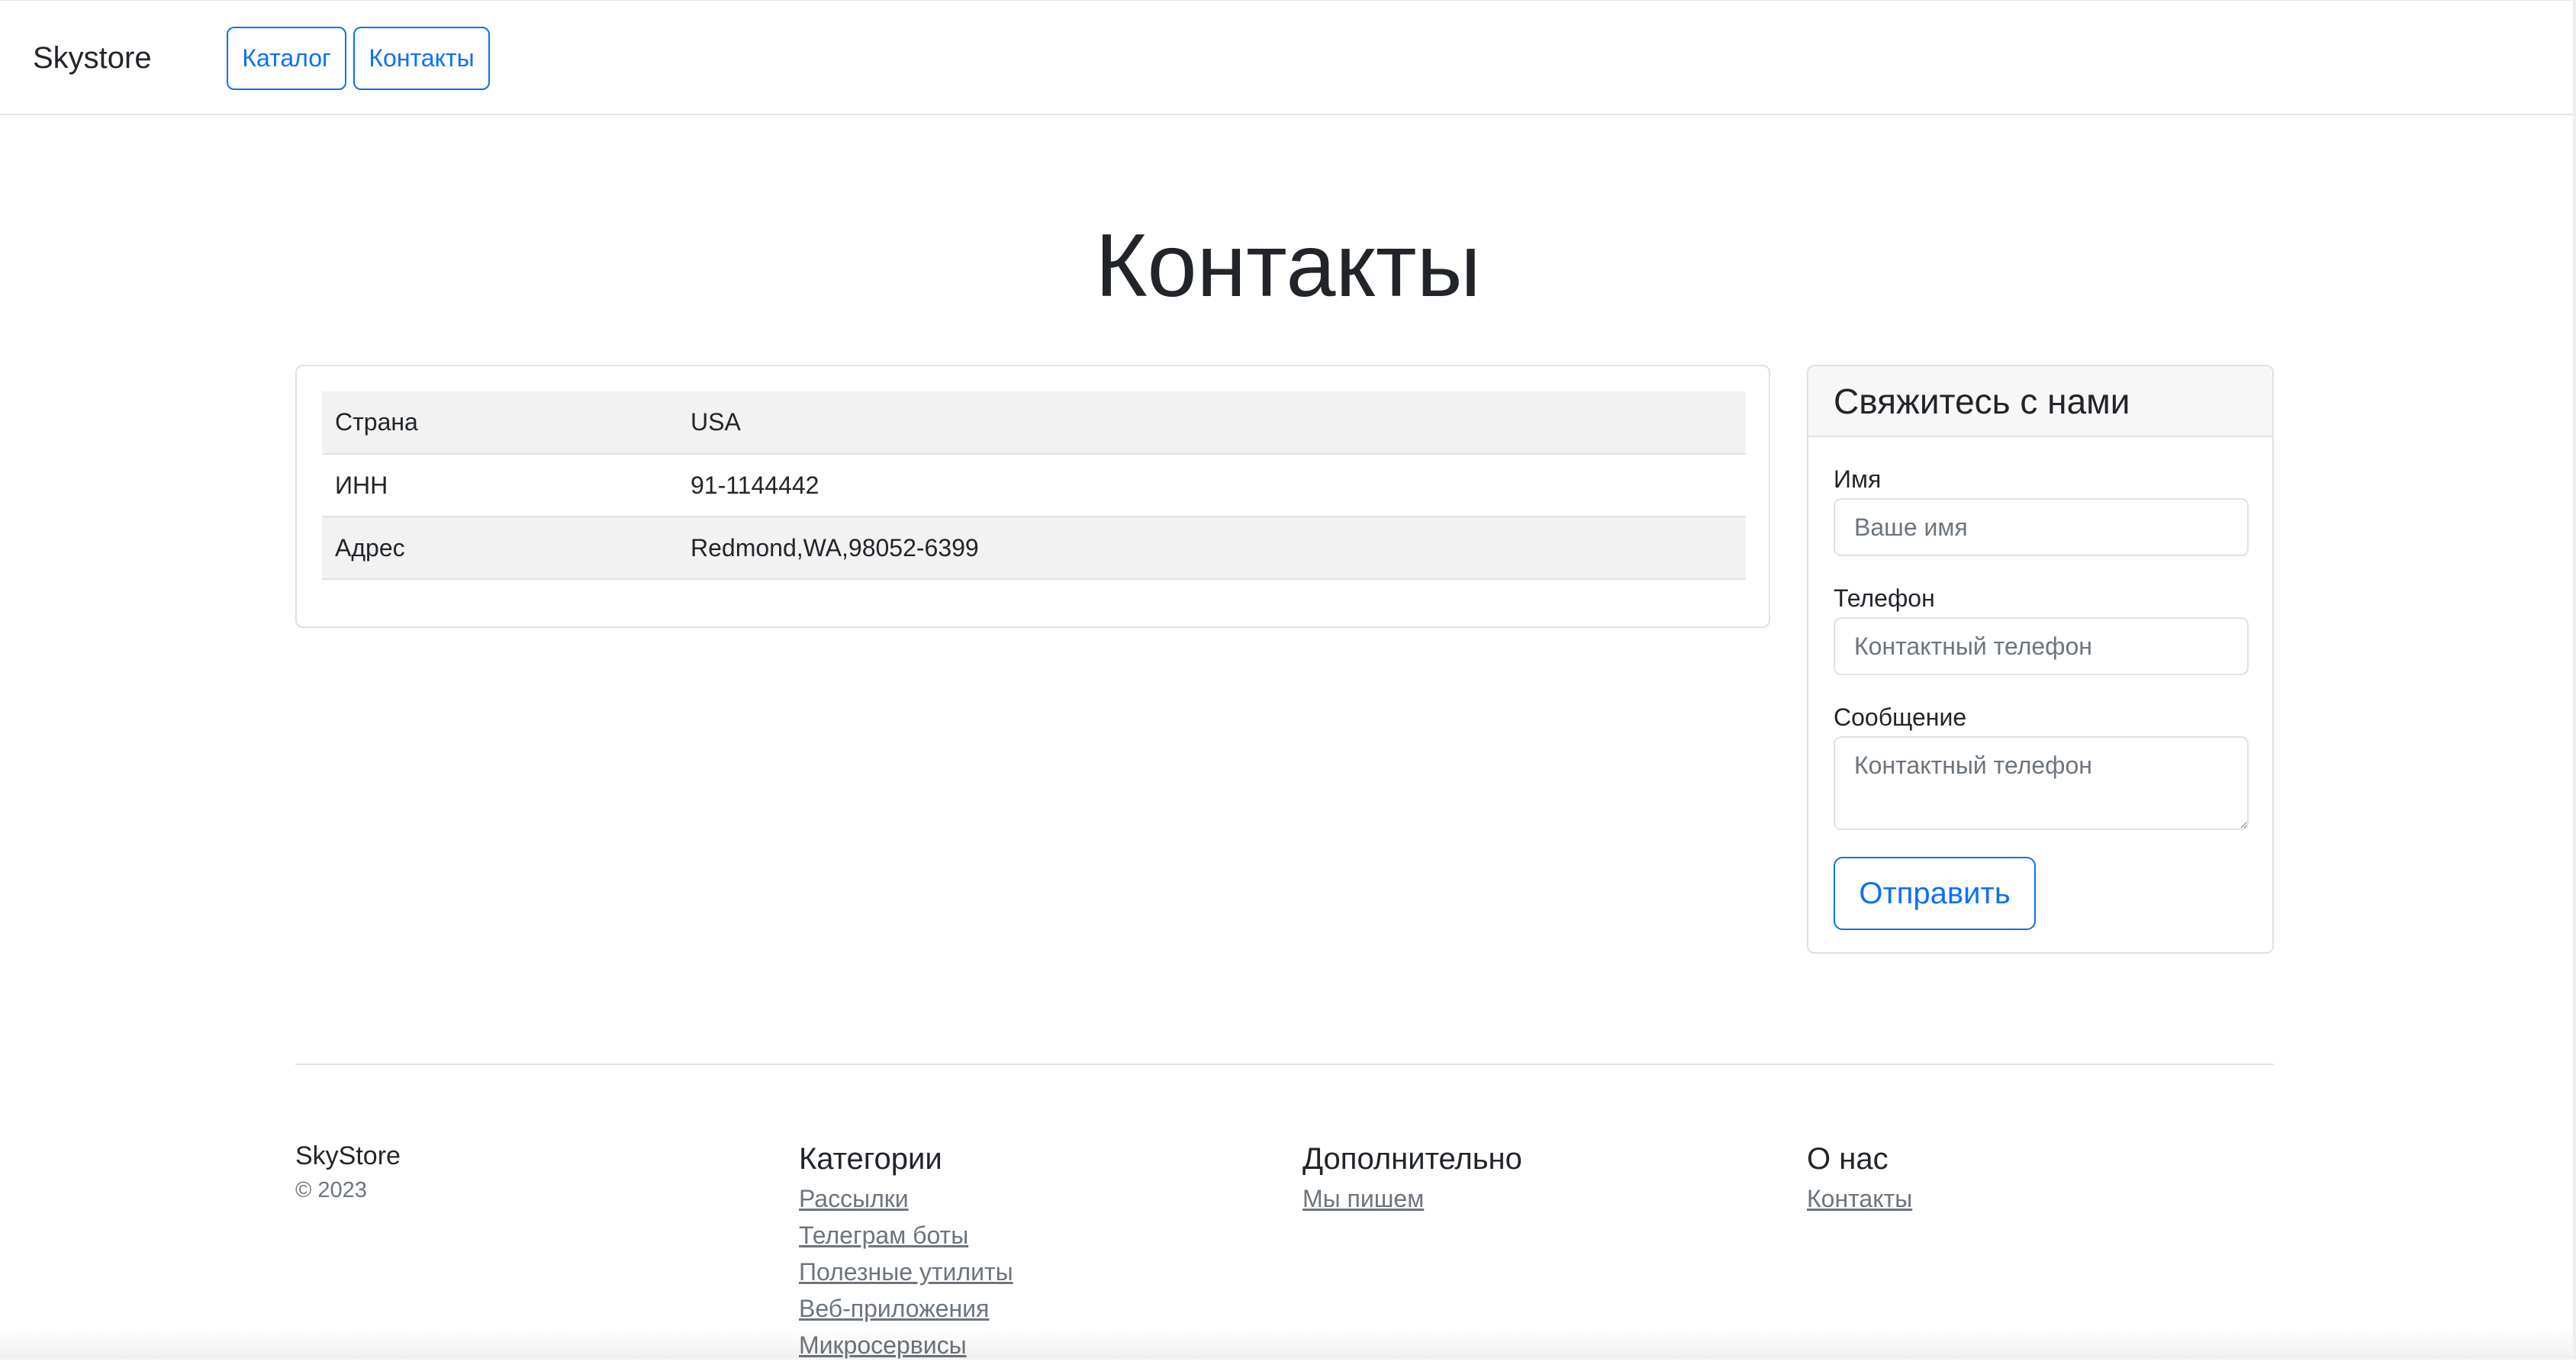  What do you see at coordinates (870, 1159) in the screenshot?
I see `footer-categories-heading: Категории` at bounding box center [870, 1159].